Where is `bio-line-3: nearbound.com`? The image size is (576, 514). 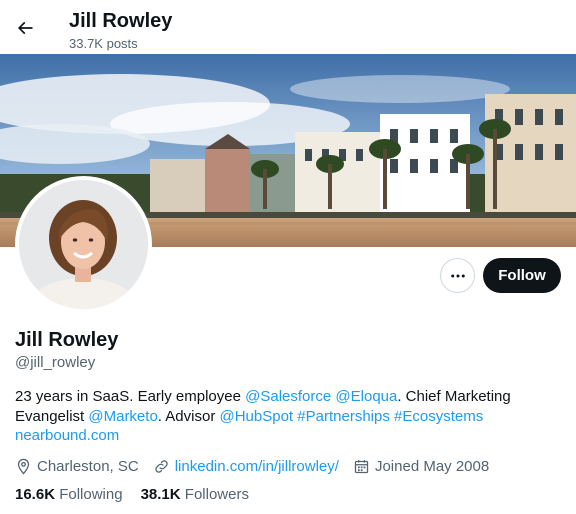
bio-line-3: nearbound.com is located at coordinates (275, 436).